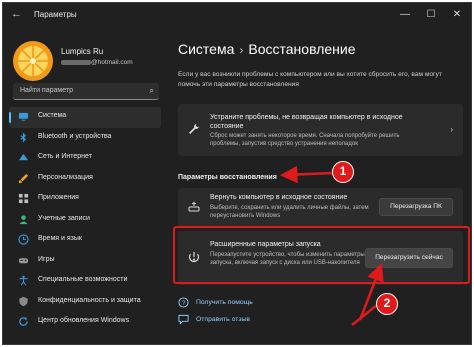 The height and width of the screenshot is (347, 474). What do you see at coordinates (353, 312) in the screenshot?
I see `annotation-arrow-2-spacer` at bounding box center [353, 312].